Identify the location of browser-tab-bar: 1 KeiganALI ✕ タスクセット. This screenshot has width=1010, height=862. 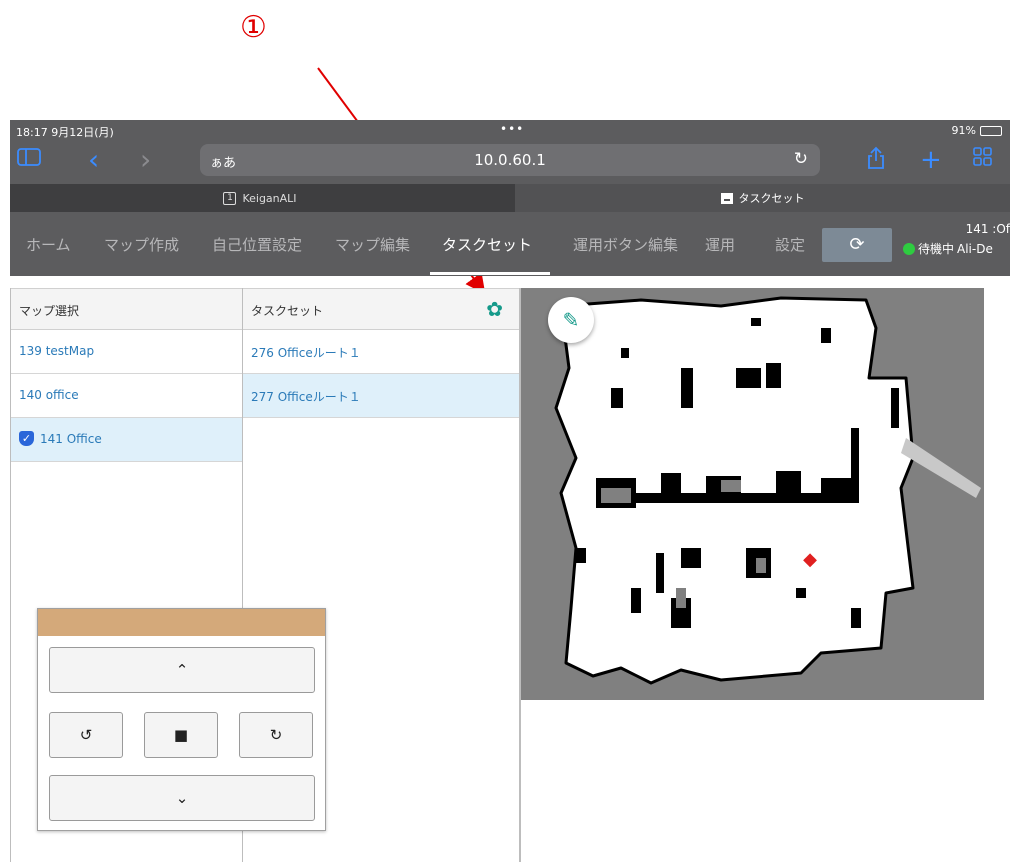
(510, 198).